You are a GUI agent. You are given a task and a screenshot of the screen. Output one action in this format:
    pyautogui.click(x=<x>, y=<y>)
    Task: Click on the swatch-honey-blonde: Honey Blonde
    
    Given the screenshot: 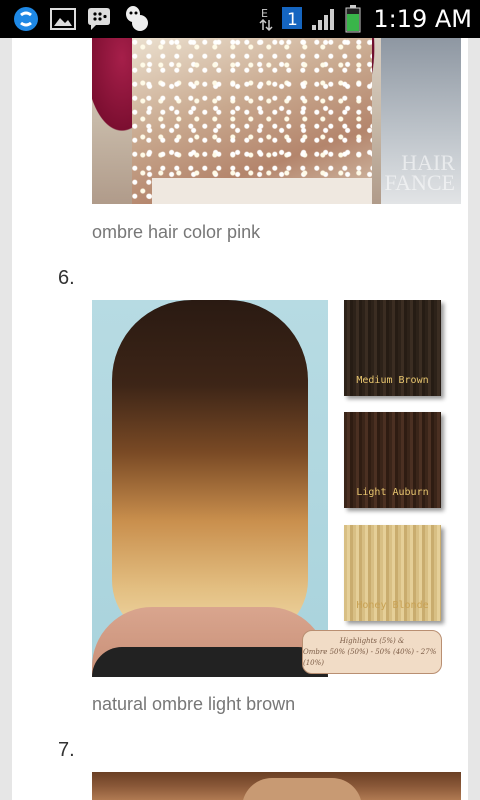 What is the action you would take?
    pyautogui.click(x=392, y=573)
    